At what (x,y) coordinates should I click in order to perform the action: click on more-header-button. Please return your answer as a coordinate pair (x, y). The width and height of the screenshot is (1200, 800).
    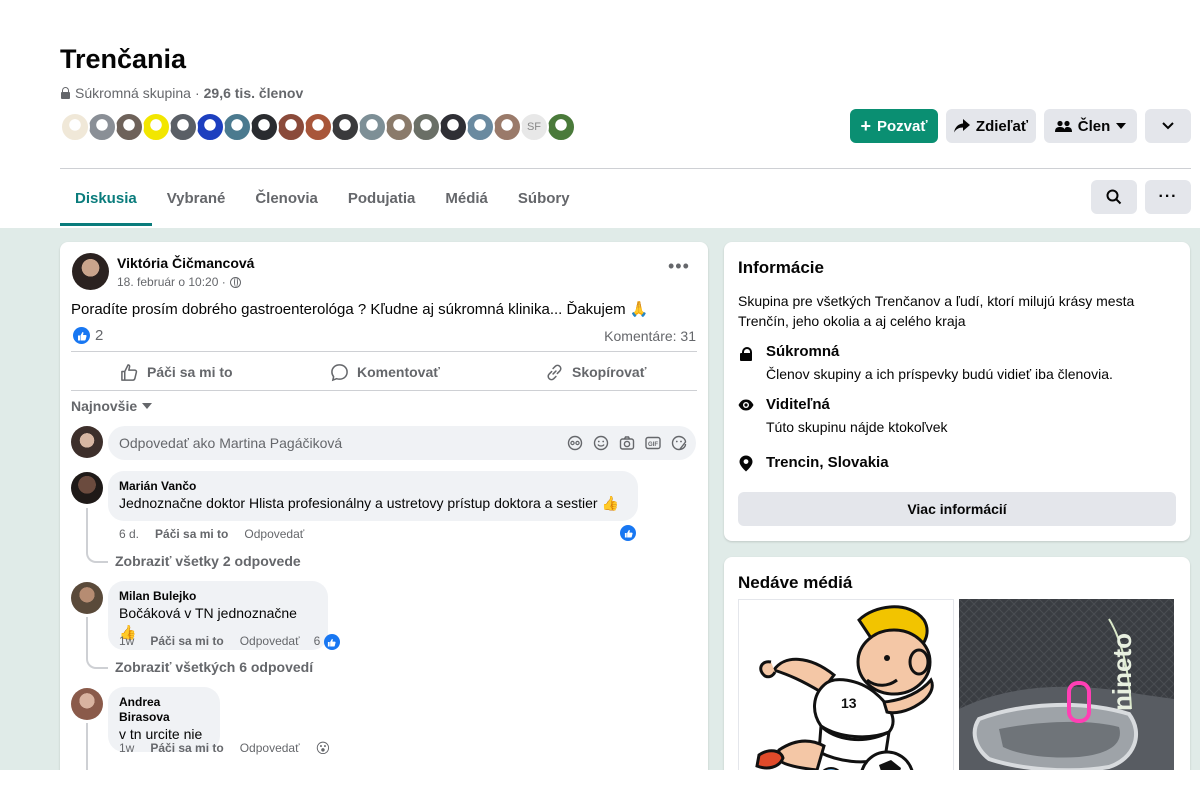
    Looking at the image, I should click on (1168, 126).